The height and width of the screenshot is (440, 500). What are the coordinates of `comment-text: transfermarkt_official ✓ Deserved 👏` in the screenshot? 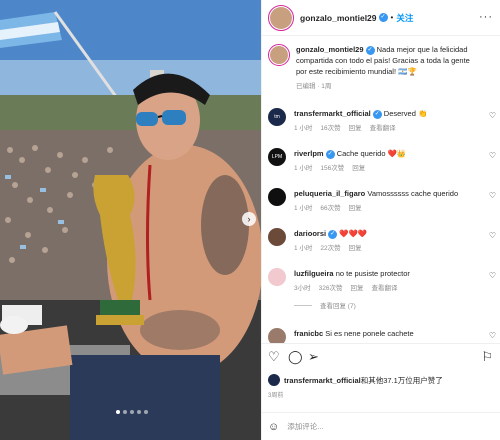 It's located at (386, 113).